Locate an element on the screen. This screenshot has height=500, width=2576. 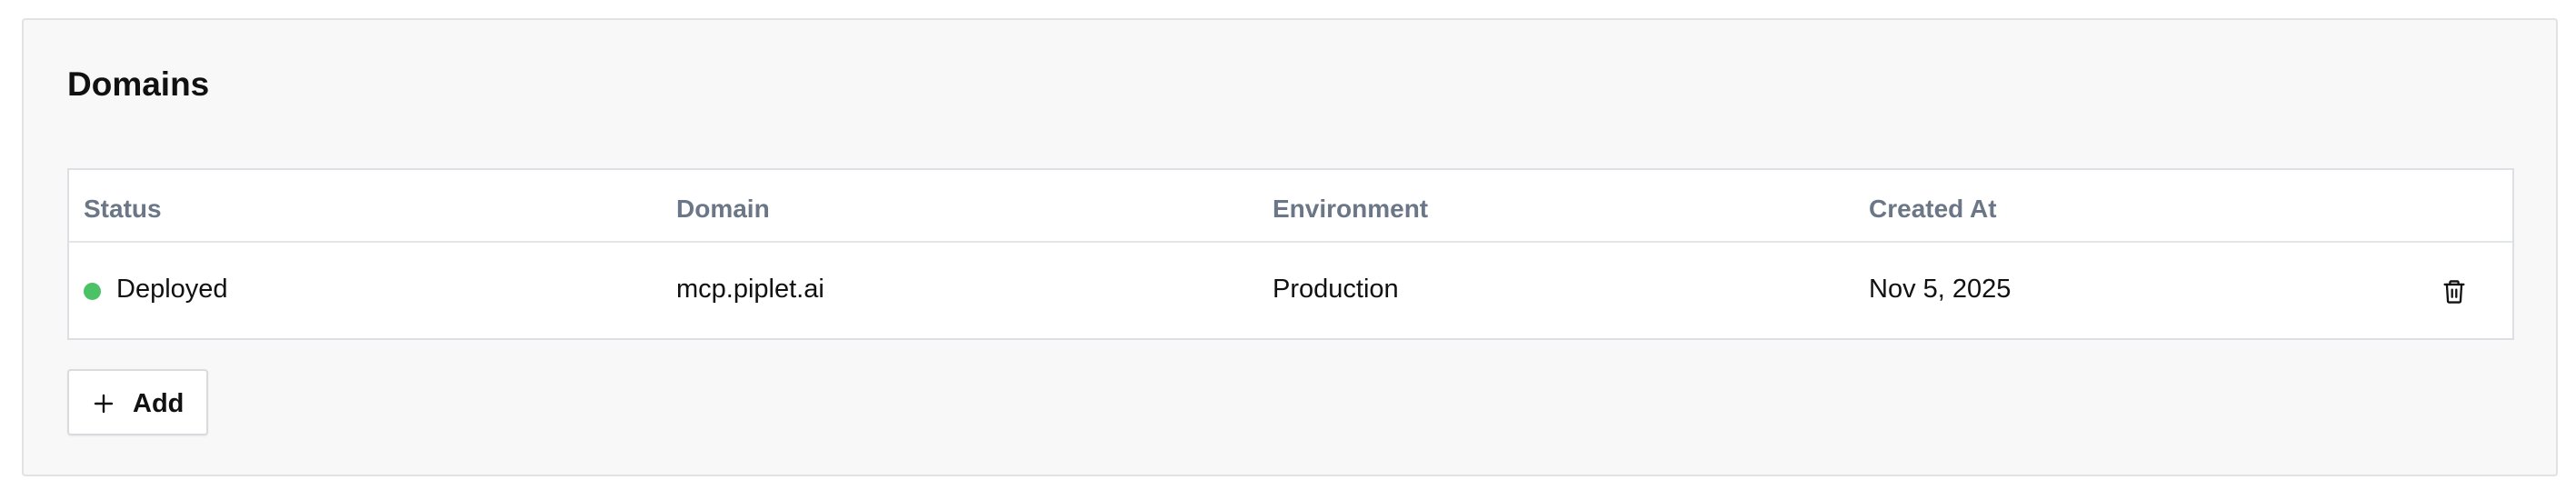
domain-cell: mcp.piplet.ai is located at coordinates (750, 290).